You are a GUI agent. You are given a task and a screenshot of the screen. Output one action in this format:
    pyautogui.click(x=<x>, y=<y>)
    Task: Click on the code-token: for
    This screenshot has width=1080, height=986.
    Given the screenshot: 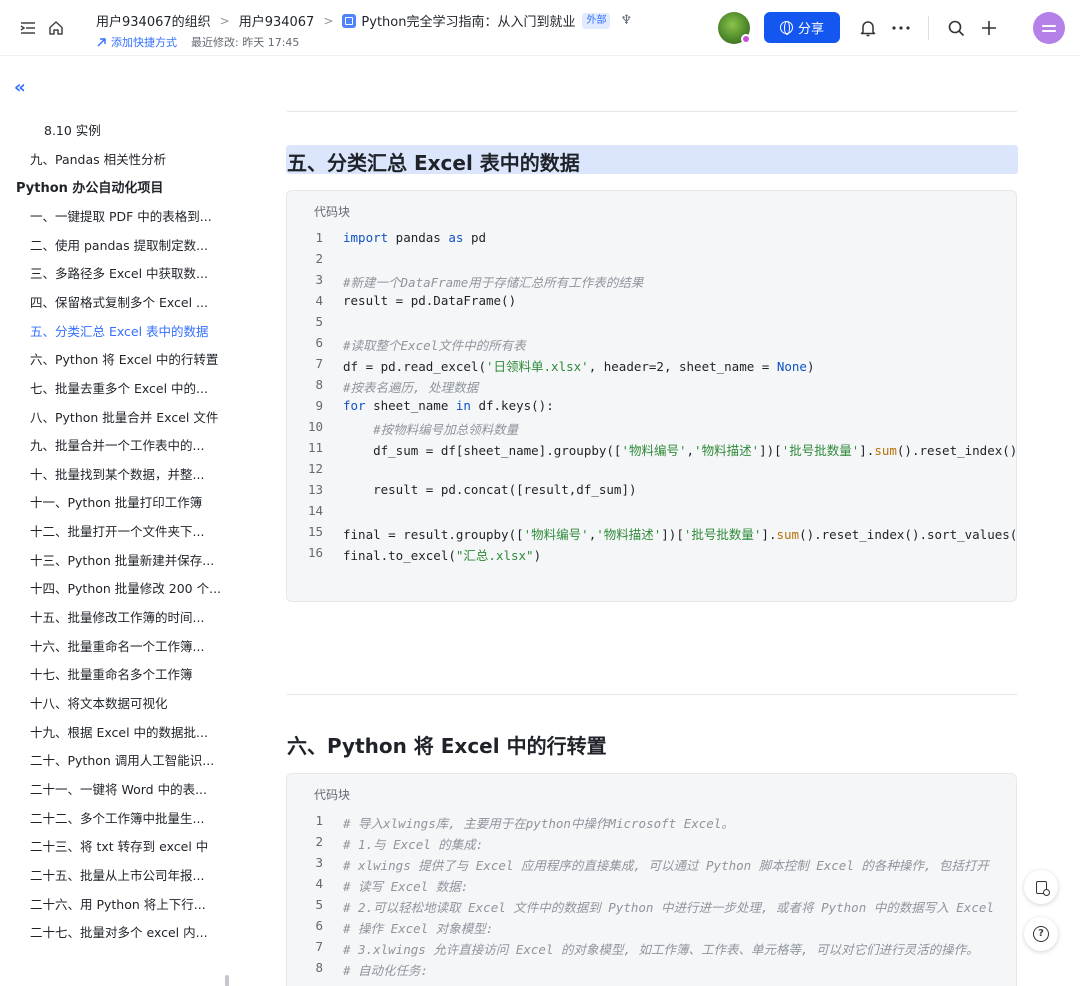 What is the action you would take?
    pyautogui.click(x=354, y=405)
    